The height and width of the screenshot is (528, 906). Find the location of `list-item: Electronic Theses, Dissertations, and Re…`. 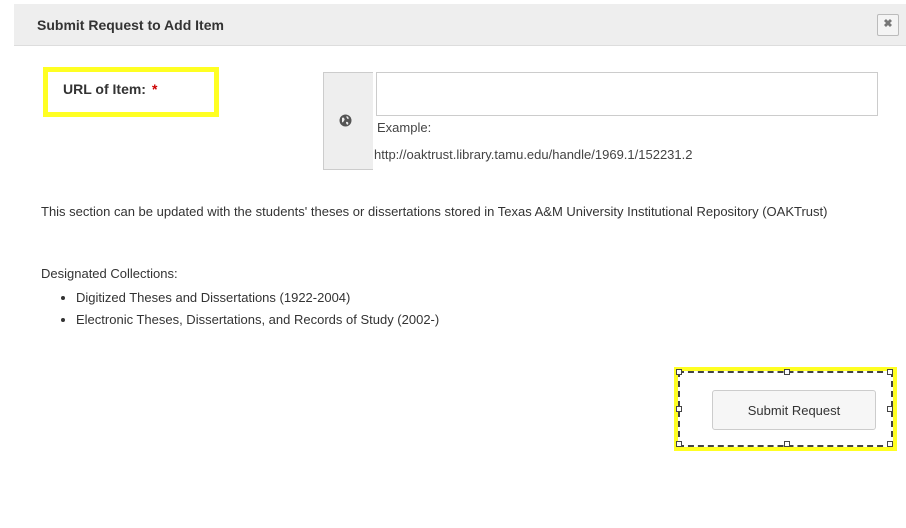

list-item: Electronic Theses, Dissertations, and Re… is located at coordinates (257, 320).